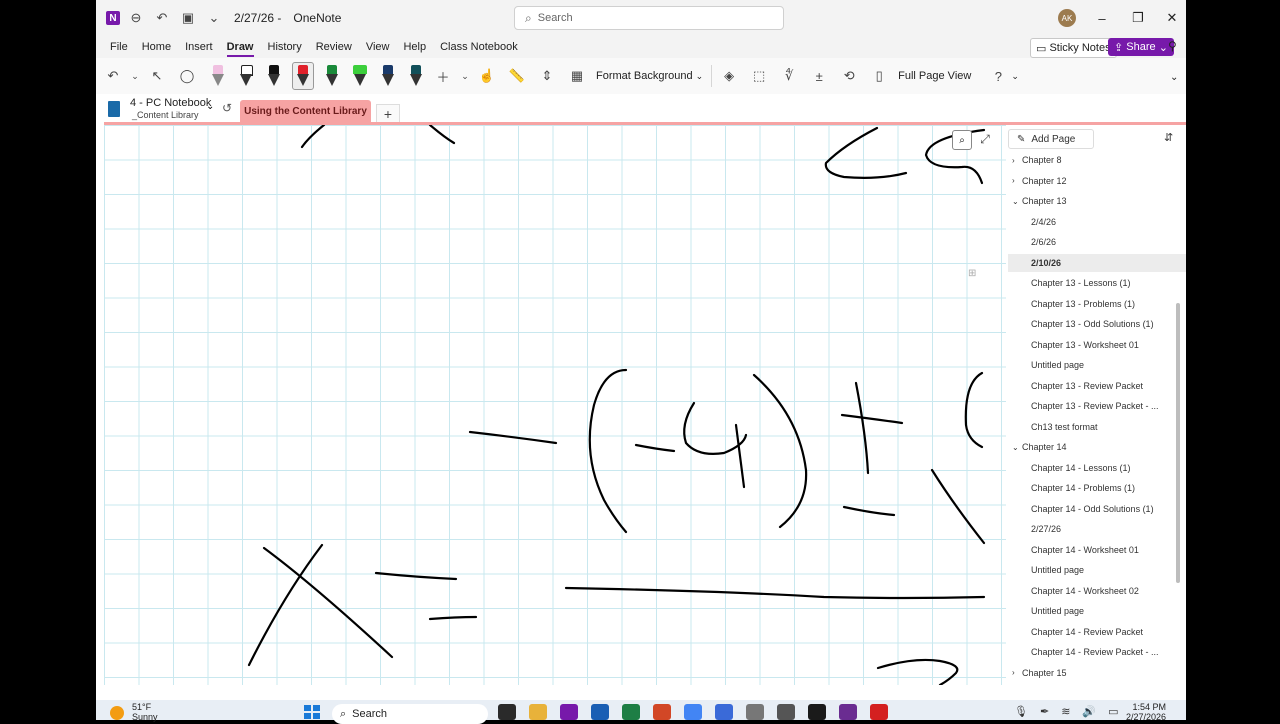 The width and height of the screenshot is (1280, 724). Describe the element at coordinates (879, 76) in the screenshot. I see `full-page-view-icon: ▯` at that location.